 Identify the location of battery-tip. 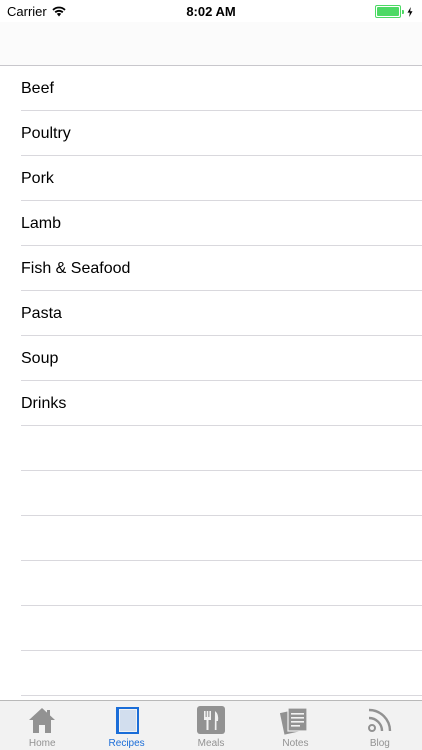
(403, 11).